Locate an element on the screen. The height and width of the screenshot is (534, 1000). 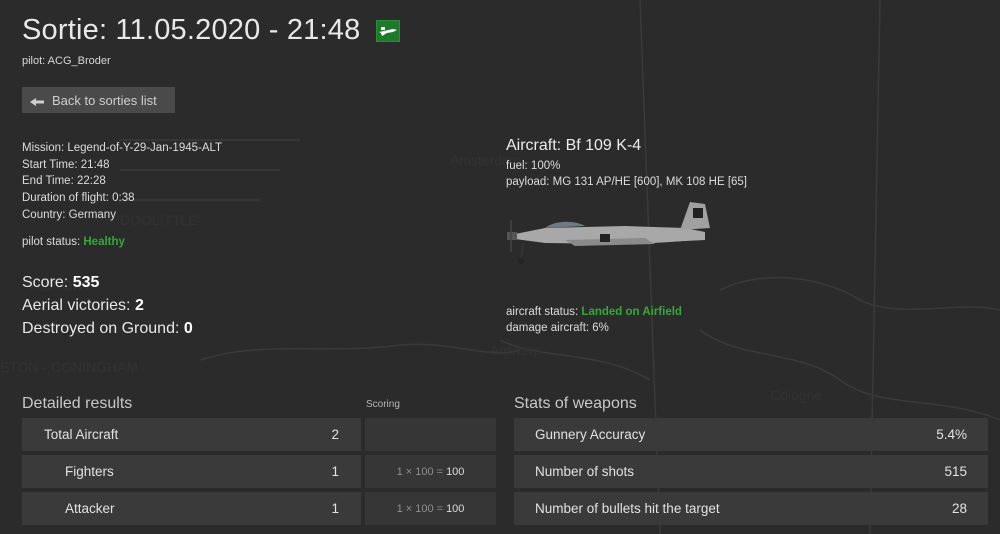
table-row: Number of shots 515 is located at coordinates (751, 471).